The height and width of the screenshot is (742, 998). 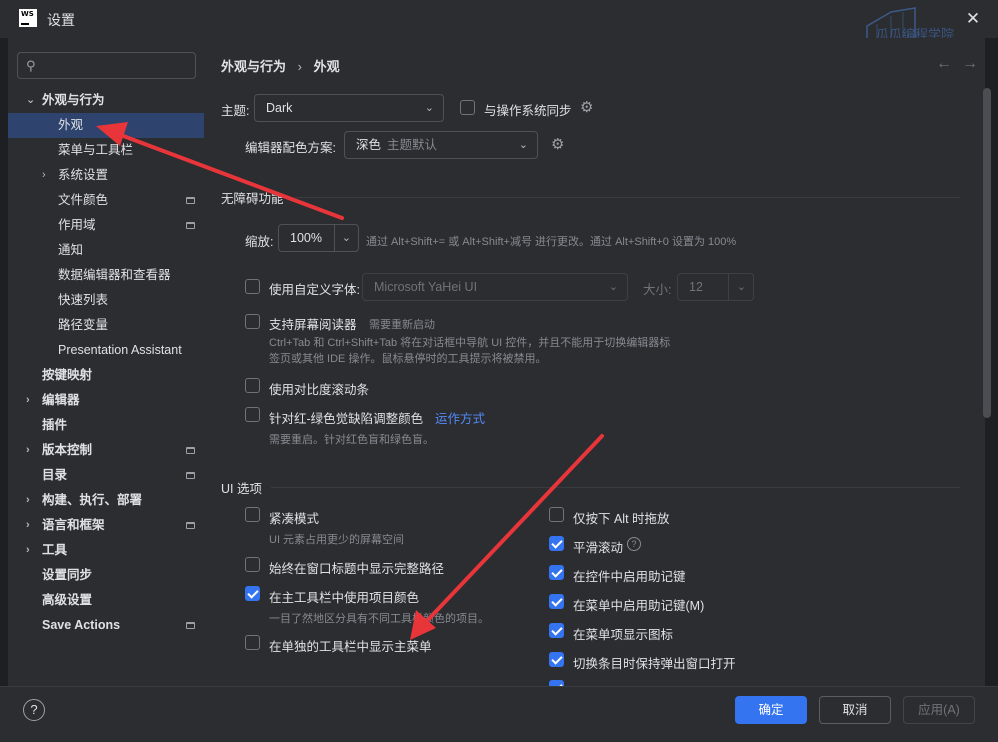 What do you see at coordinates (426, 287) in the screenshot?
I see `font-value: Microsoft YaHei UI` at bounding box center [426, 287].